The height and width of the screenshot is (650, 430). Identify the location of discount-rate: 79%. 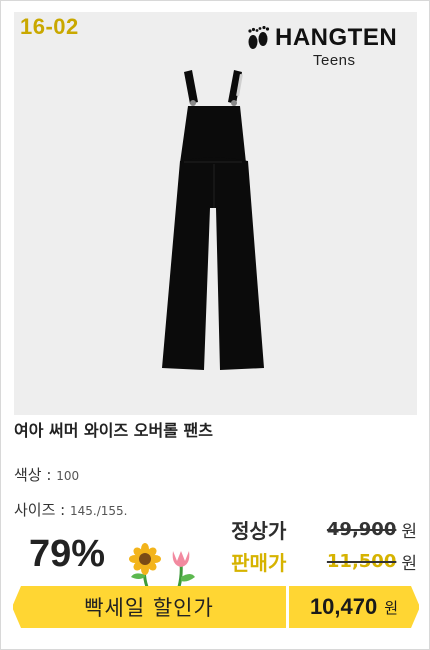
(67, 554).